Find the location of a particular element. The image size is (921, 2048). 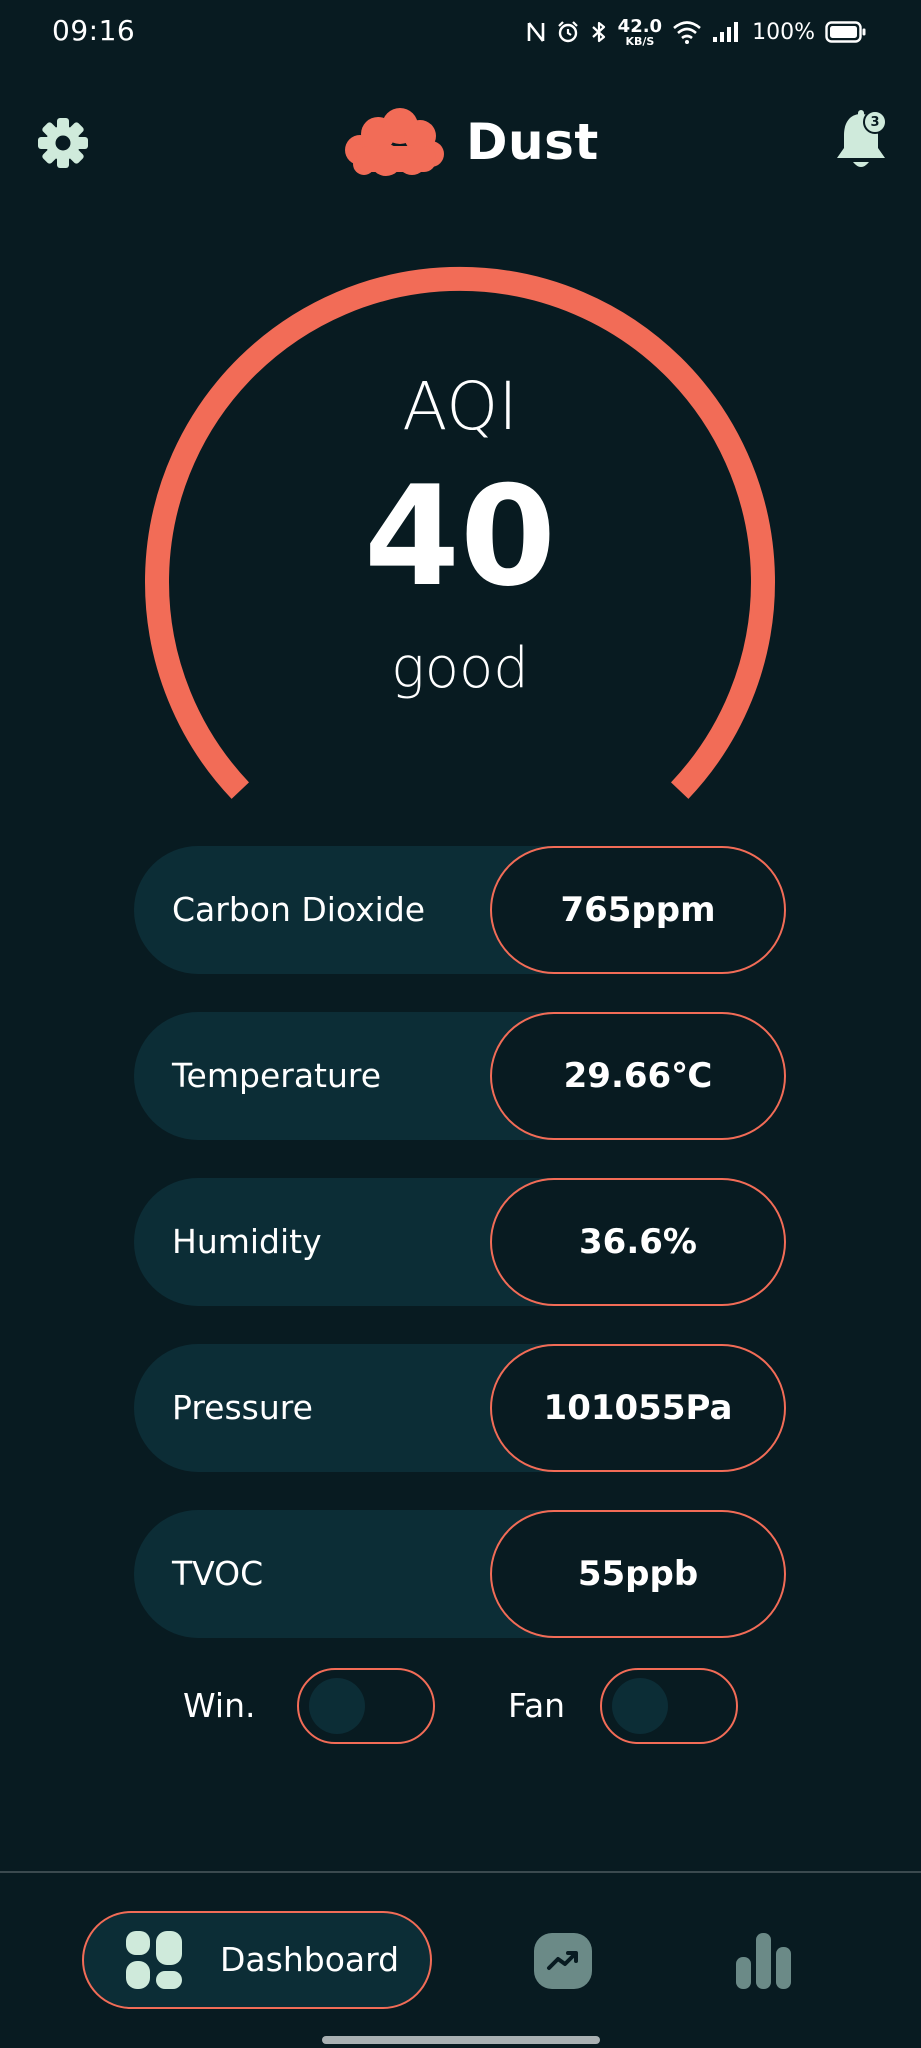

app-header: Dust 3 is located at coordinates (460, 141).